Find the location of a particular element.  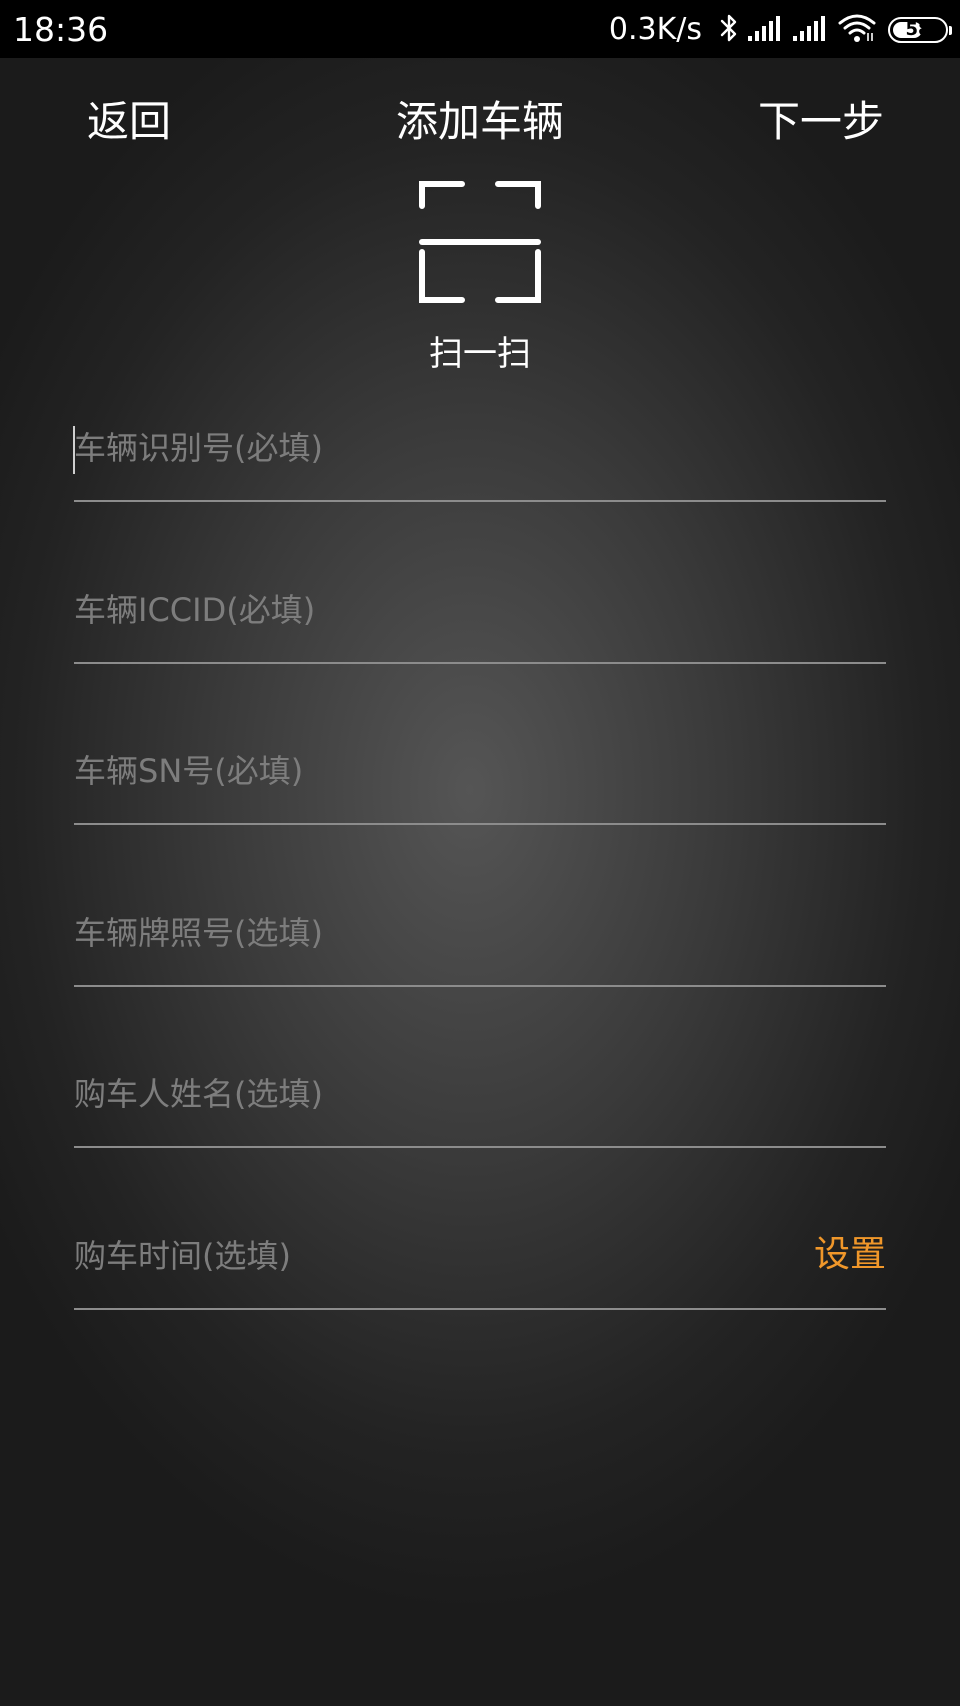

buyer-name-input is located at coordinates (480, 1094).